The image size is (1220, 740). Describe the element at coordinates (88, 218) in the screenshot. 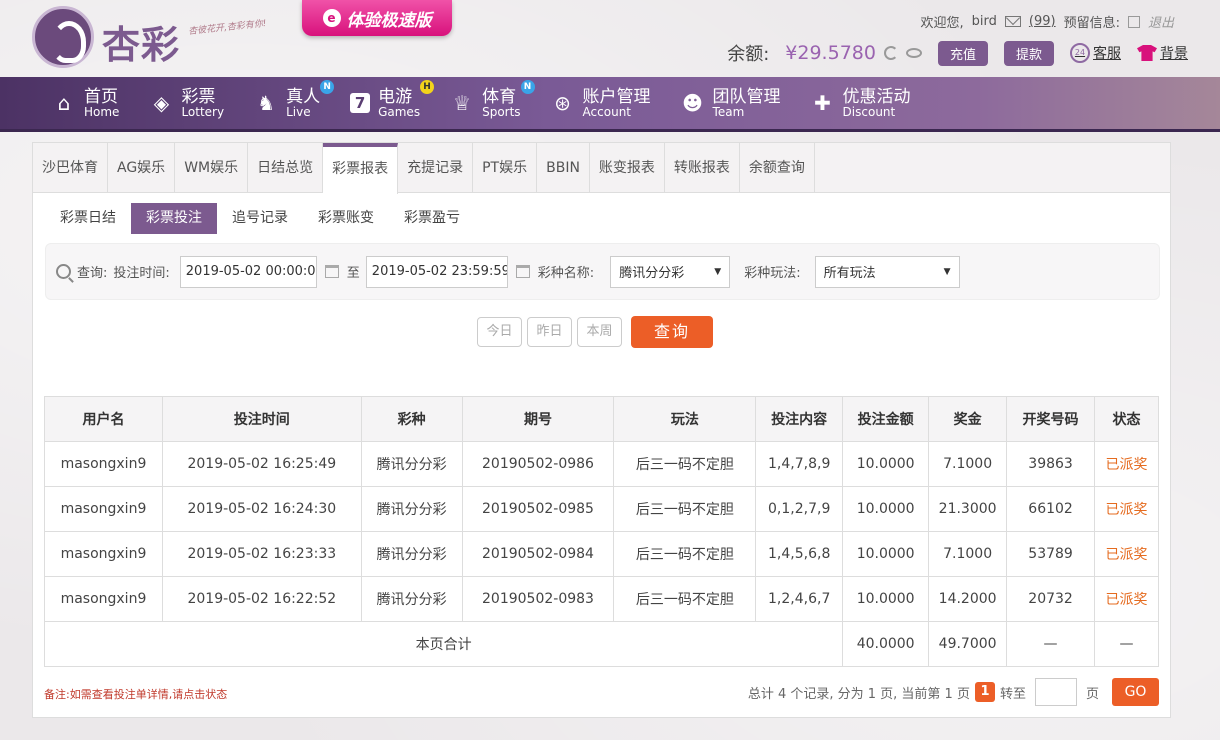

I see `subtab-lottery-daily: 彩票日结` at that location.